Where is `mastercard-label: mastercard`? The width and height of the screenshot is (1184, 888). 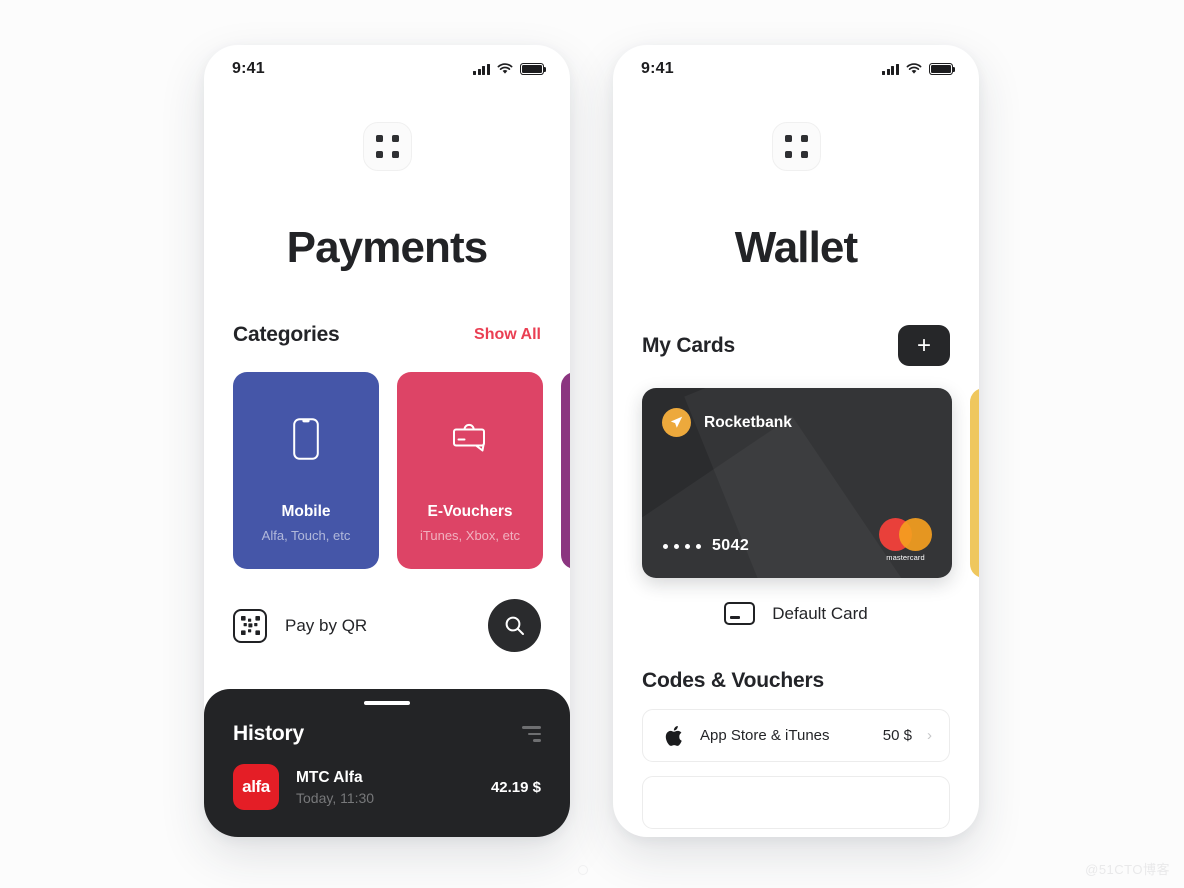 mastercard-label: mastercard is located at coordinates (905, 557).